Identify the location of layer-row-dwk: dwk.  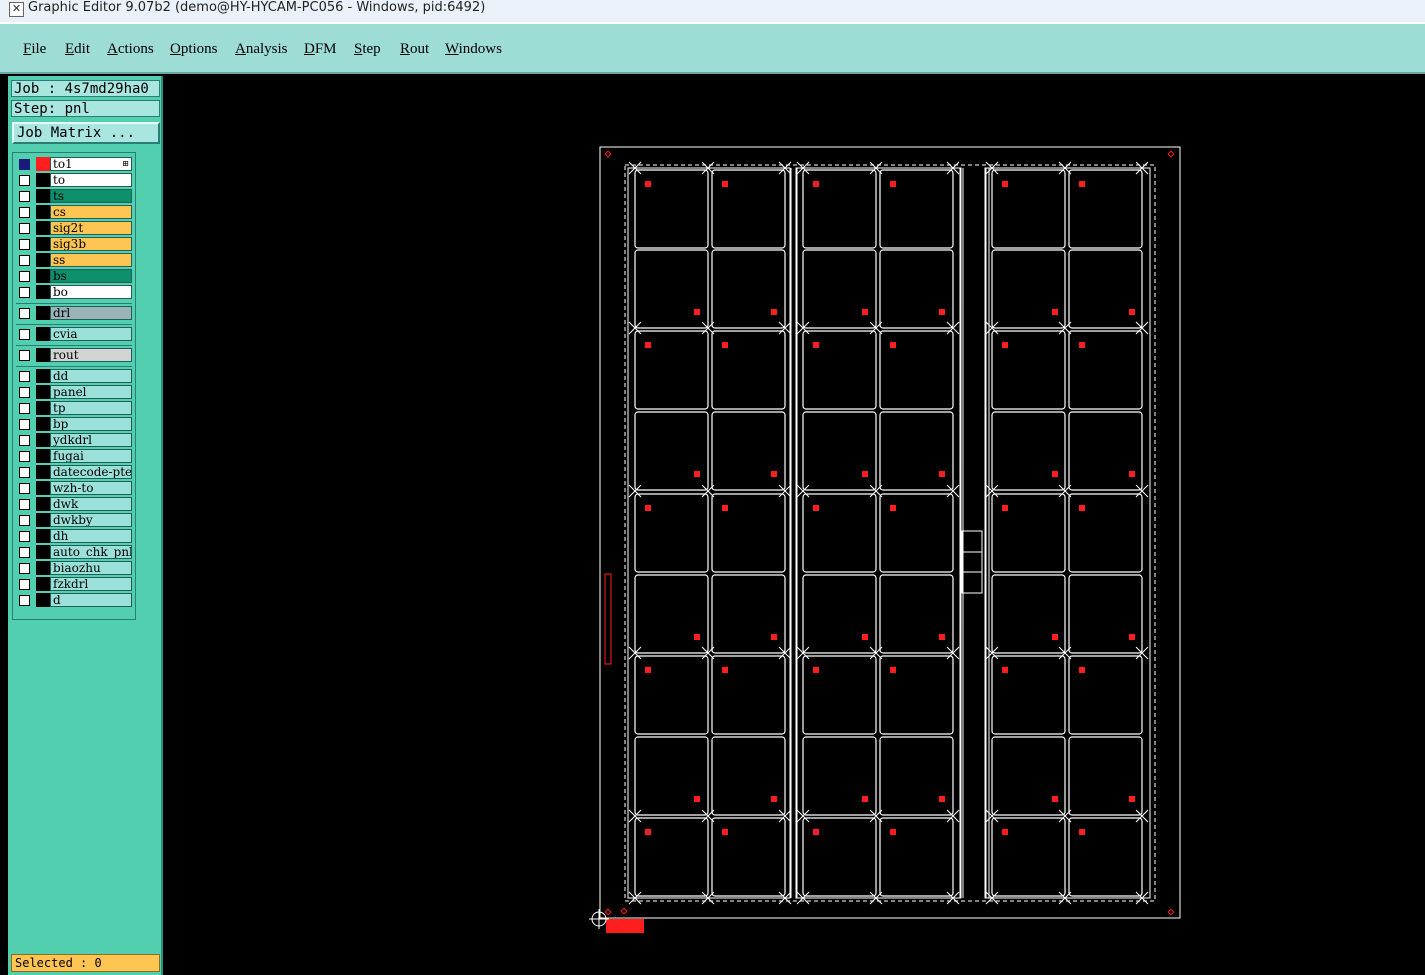
(74, 504).